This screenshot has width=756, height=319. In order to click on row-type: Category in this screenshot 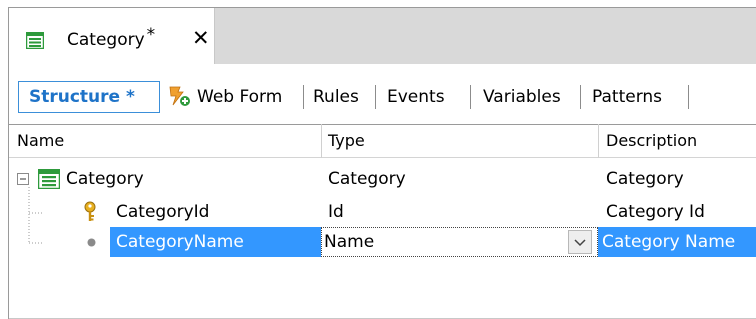, I will do `click(367, 179)`.